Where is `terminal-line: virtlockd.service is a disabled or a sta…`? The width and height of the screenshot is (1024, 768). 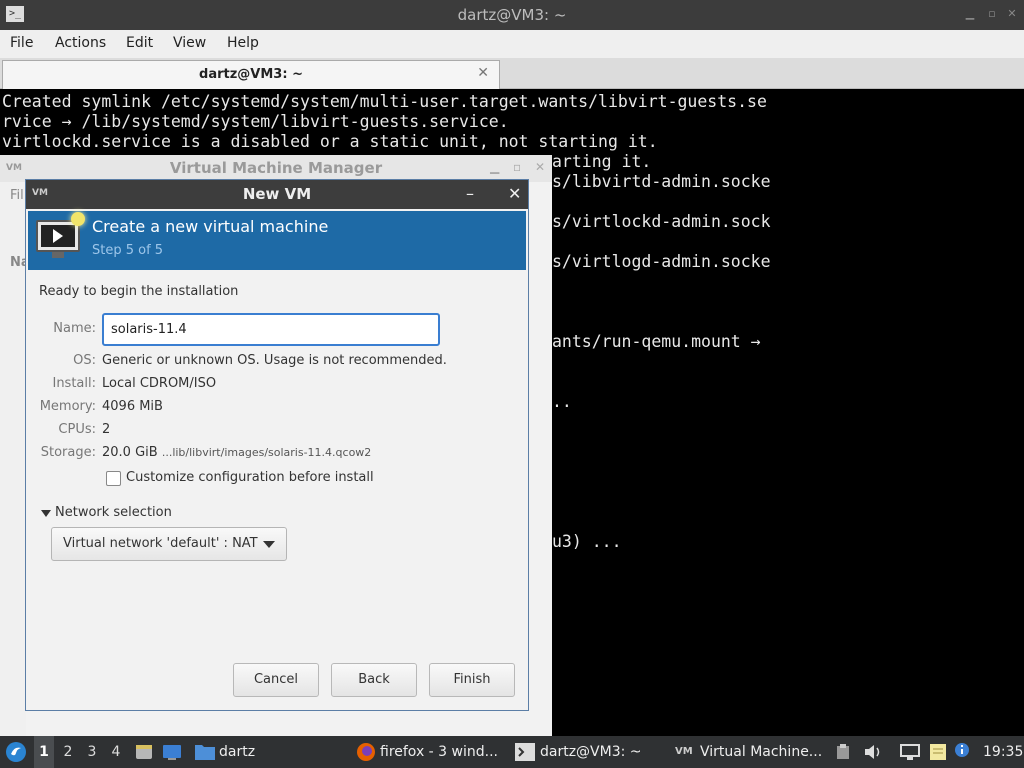 terminal-line: virtlockd.service is a disabled or a sta… is located at coordinates (330, 141).